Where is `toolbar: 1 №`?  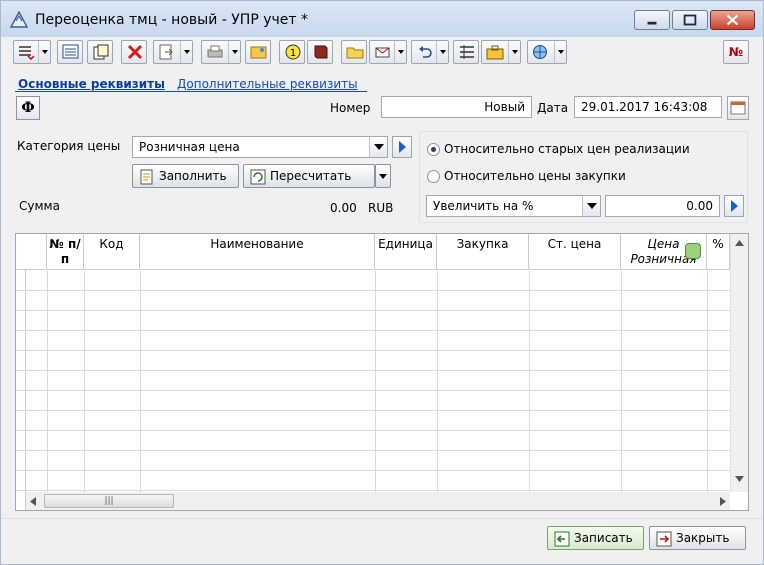
toolbar: 1 № is located at coordinates (382, 52).